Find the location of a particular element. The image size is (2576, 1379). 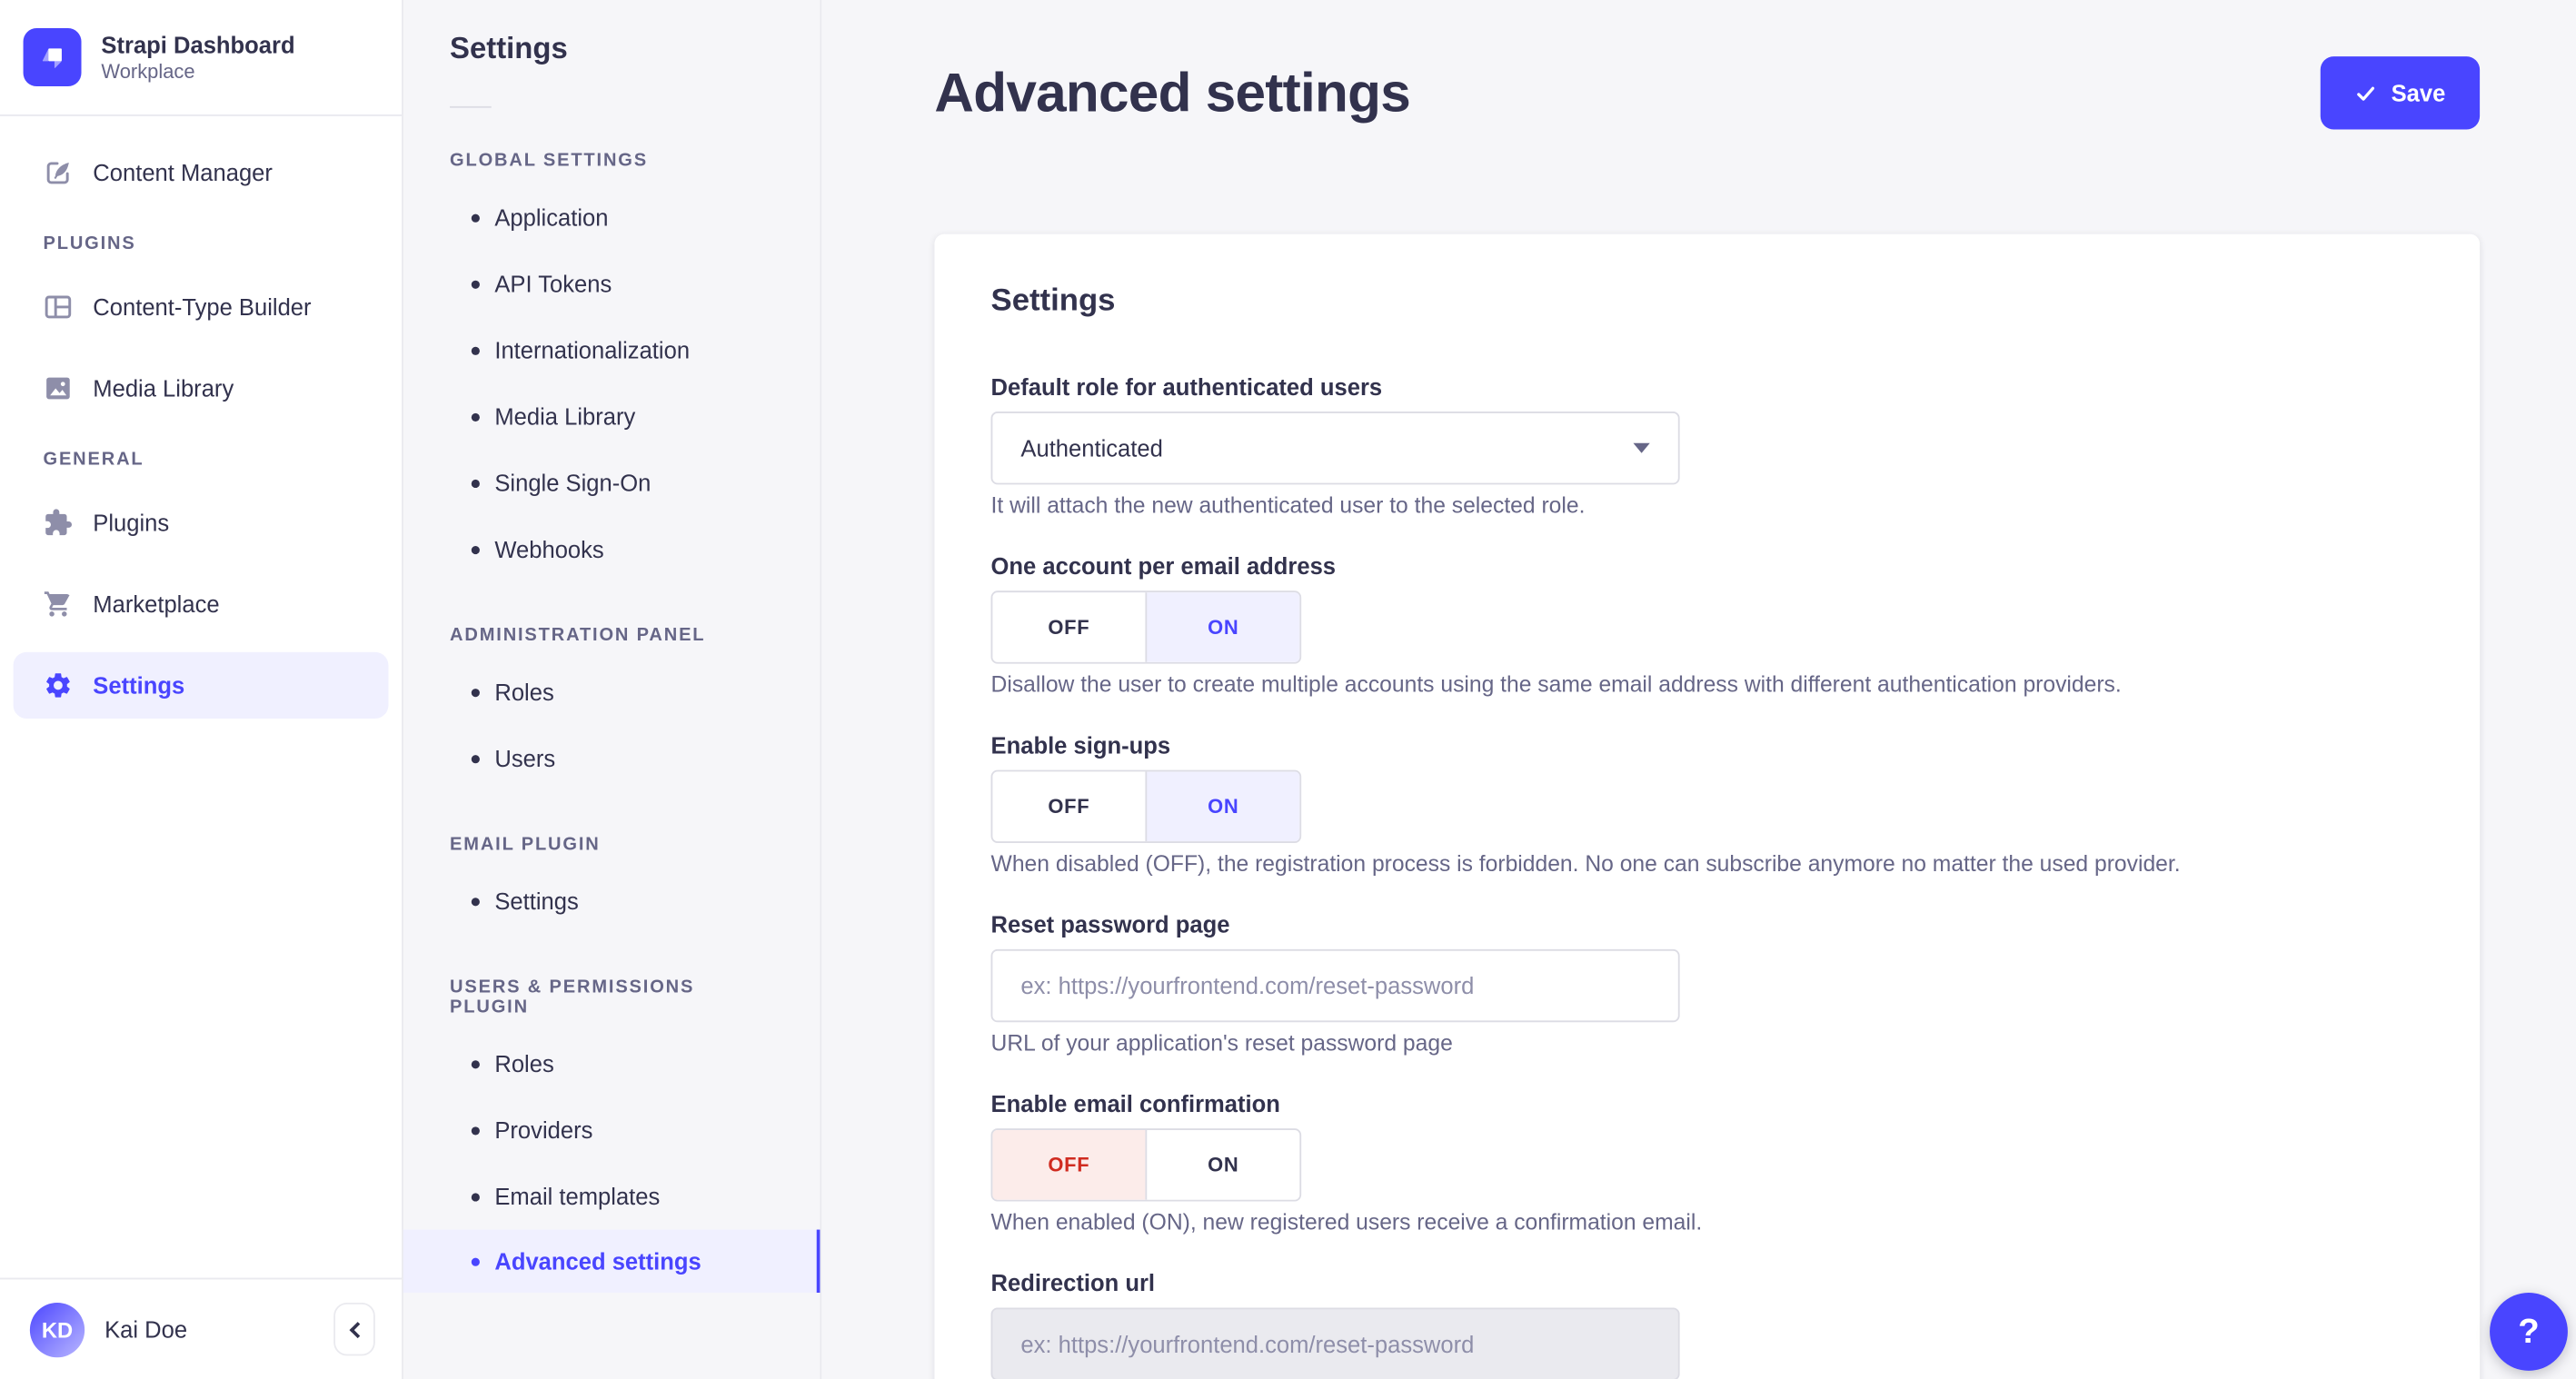

default-role-label: Default role for authenticated users is located at coordinates (1186, 387).